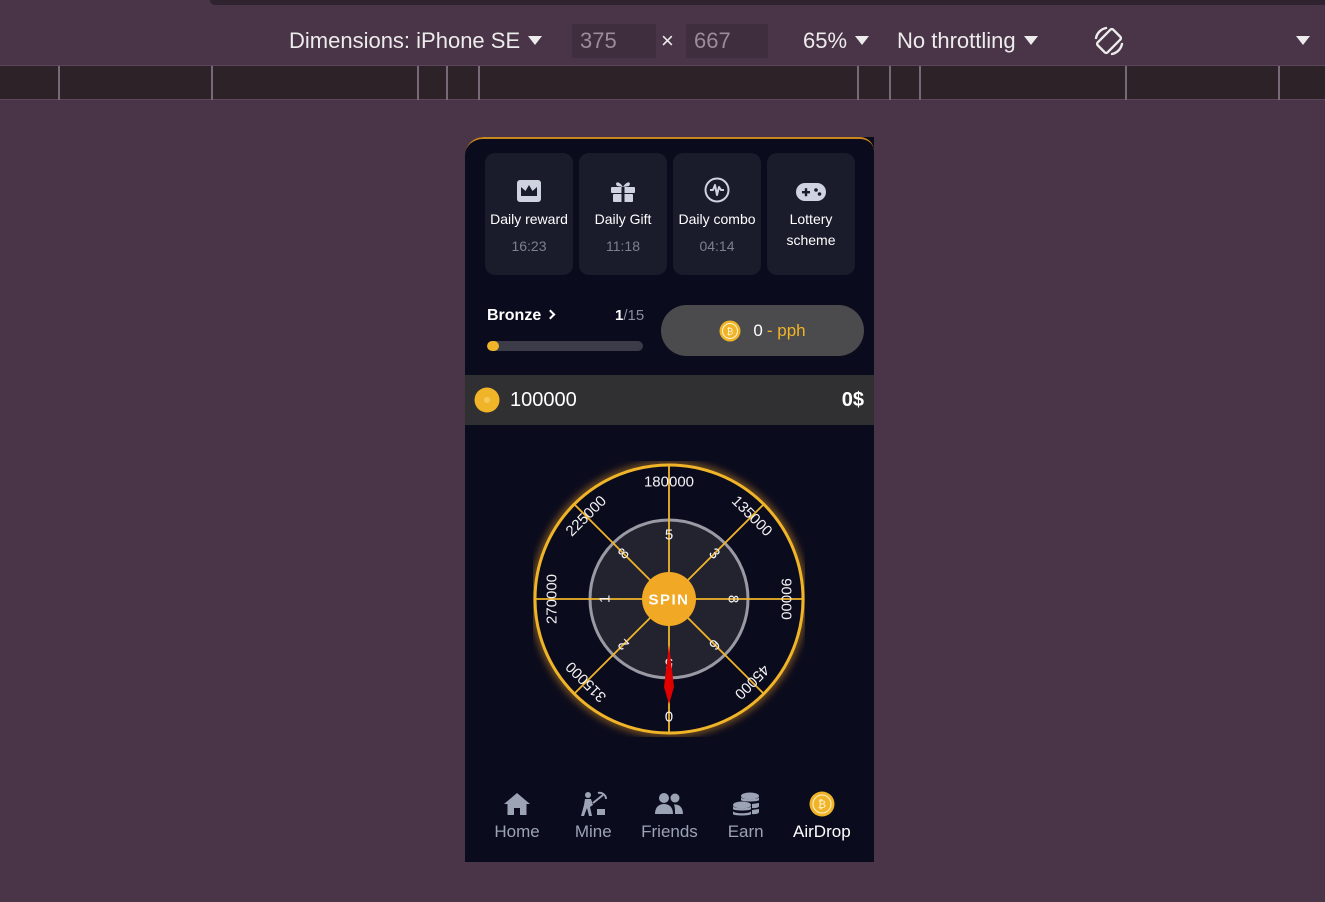 The height and width of the screenshot is (902, 1325). I want to click on height-value: 667, so click(712, 40).